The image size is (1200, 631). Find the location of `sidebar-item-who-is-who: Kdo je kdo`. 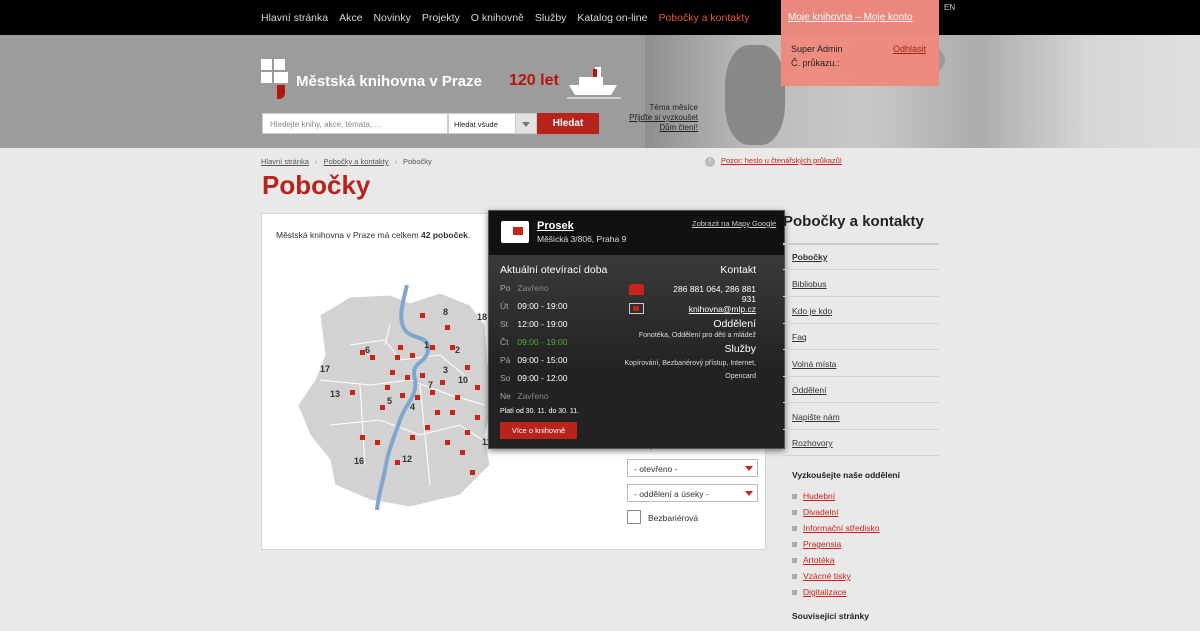

sidebar-item-who-is-who: Kdo je kdo is located at coordinates (812, 311).